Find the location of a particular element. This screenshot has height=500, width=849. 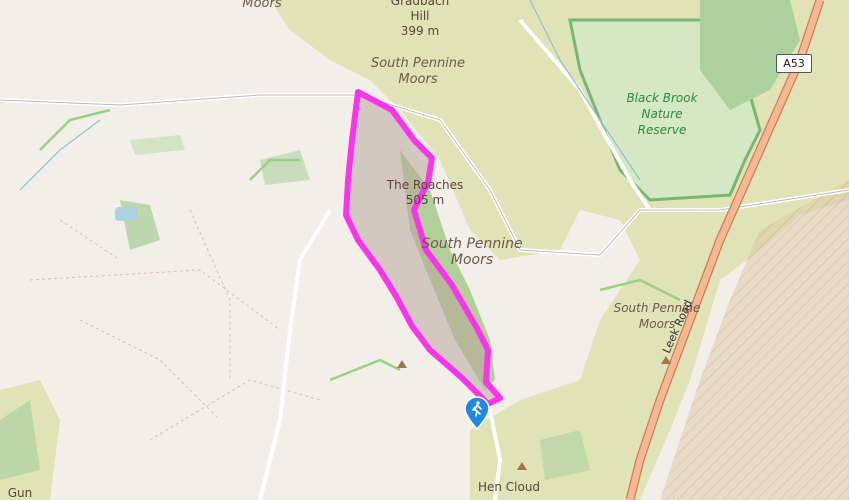

hiker-pin-icon is located at coordinates (477, 413).